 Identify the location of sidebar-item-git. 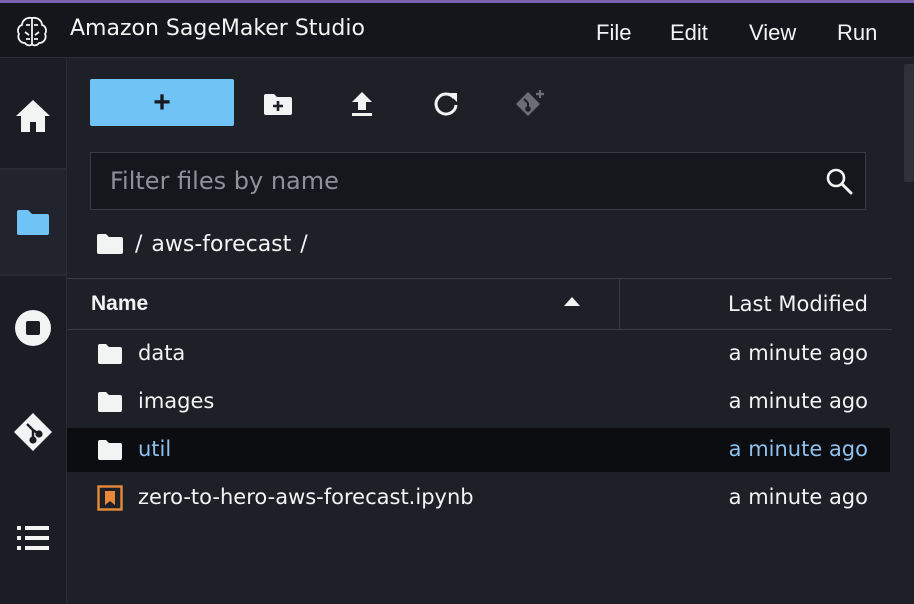
(33, 432).